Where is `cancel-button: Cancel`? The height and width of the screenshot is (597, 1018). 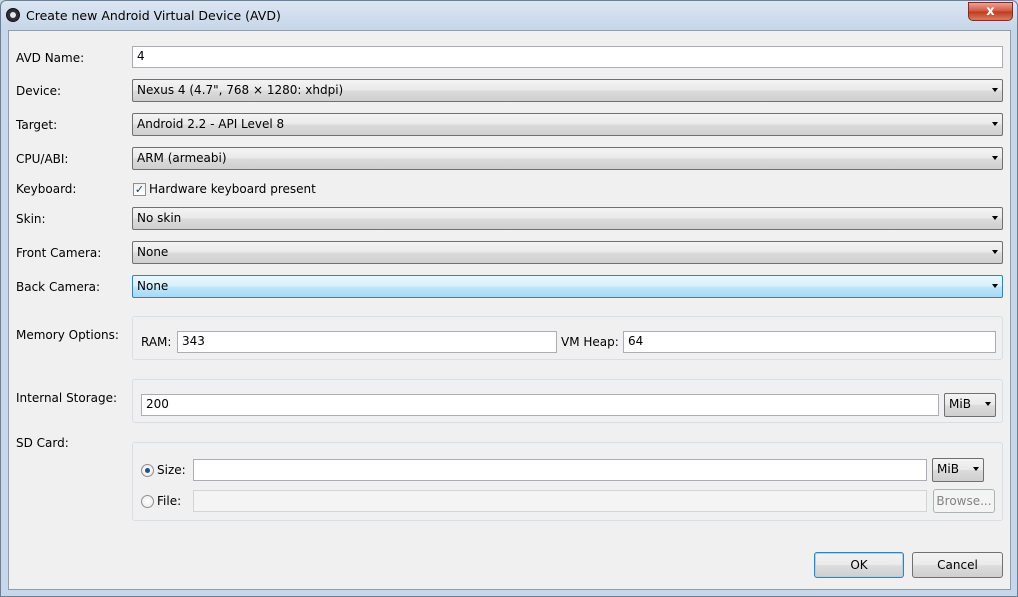 cancel-button: Cancel is located at coordinates (957, 565).